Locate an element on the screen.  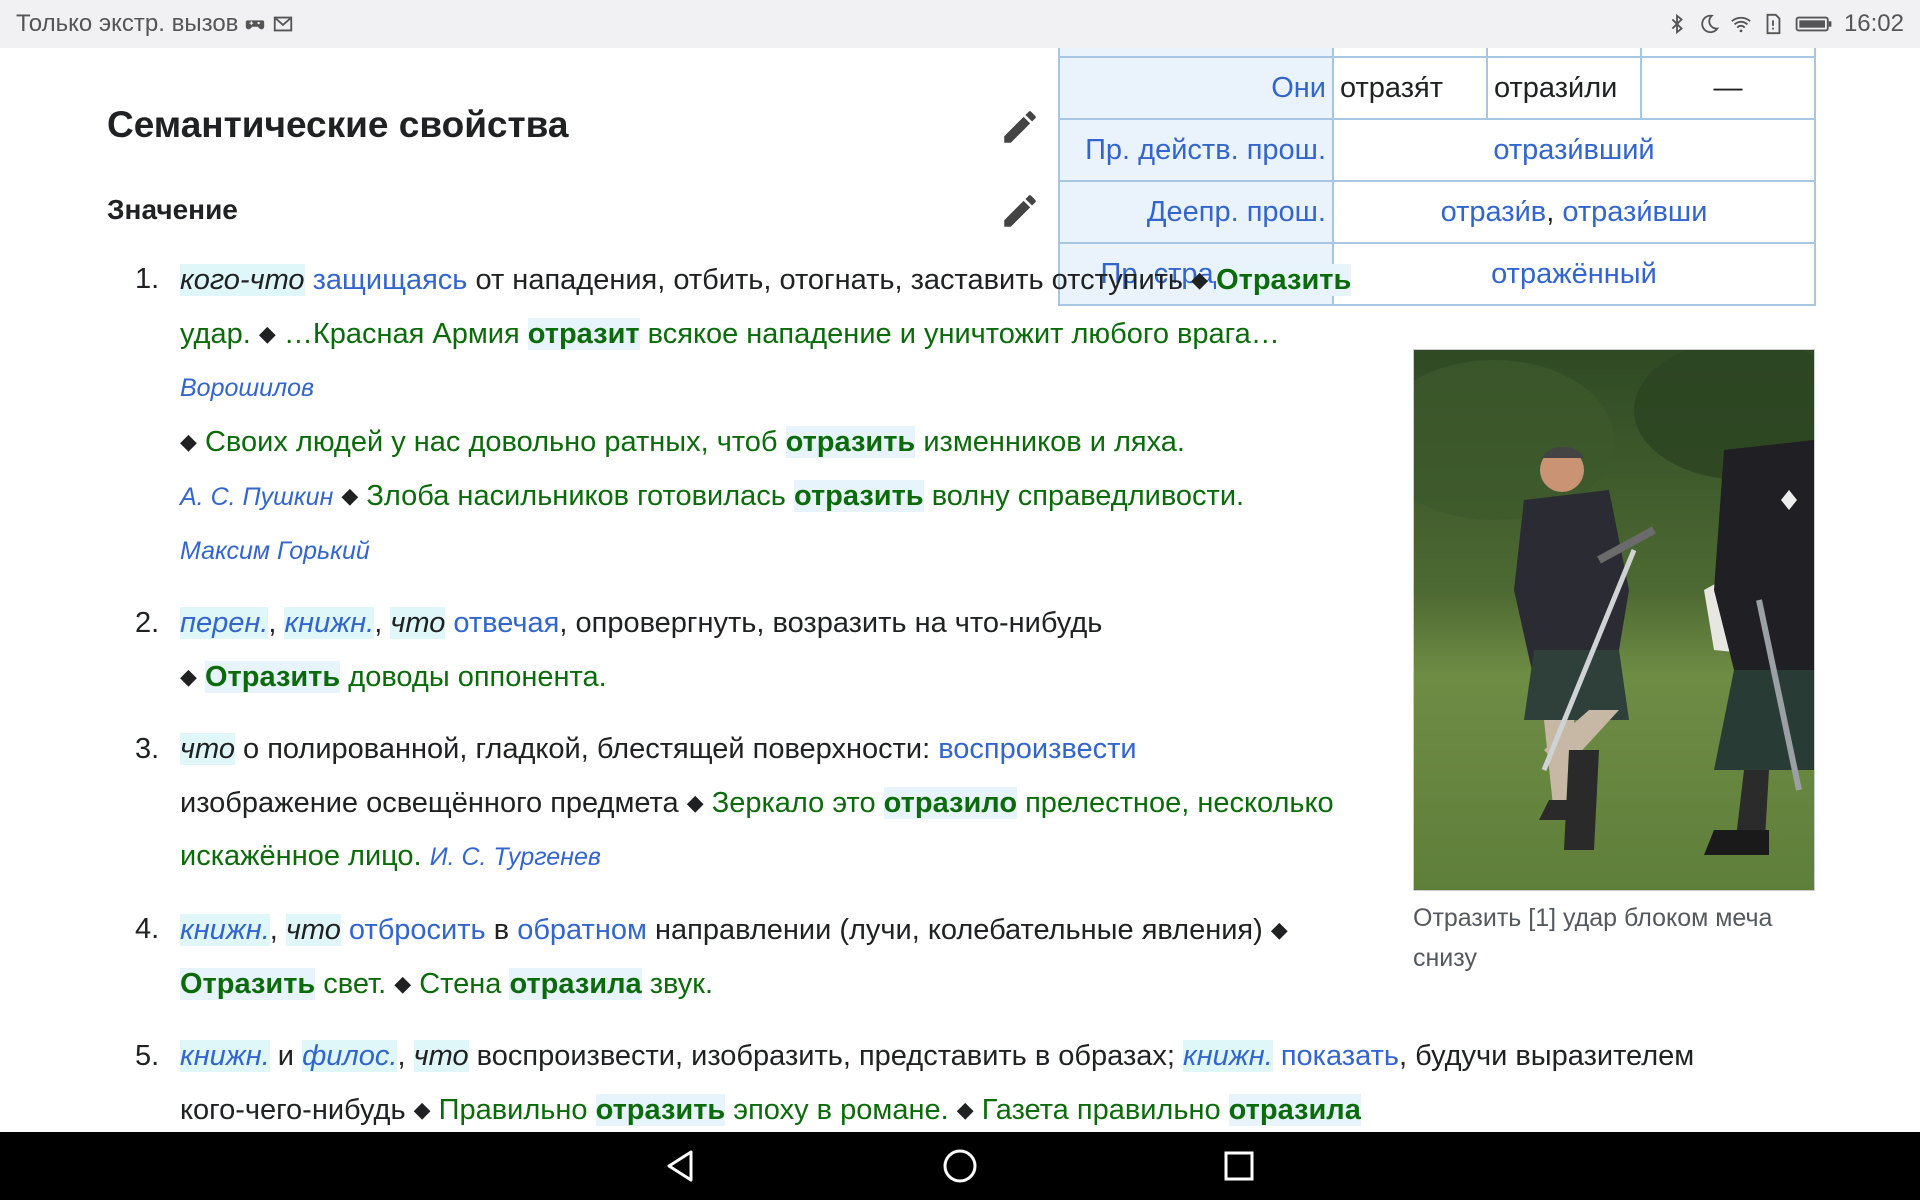
definition-link: защищаясь is located at coordinates (390, 280).